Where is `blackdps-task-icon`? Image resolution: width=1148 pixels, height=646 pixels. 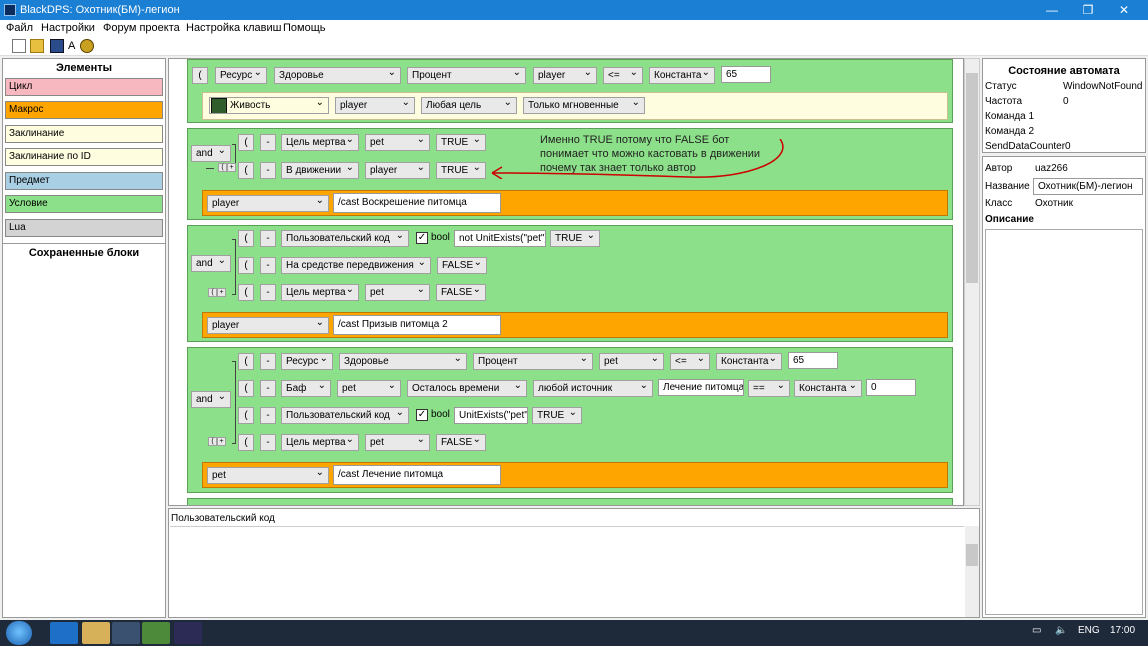 blackdps-task-icon is located at coordinates (188, 633).